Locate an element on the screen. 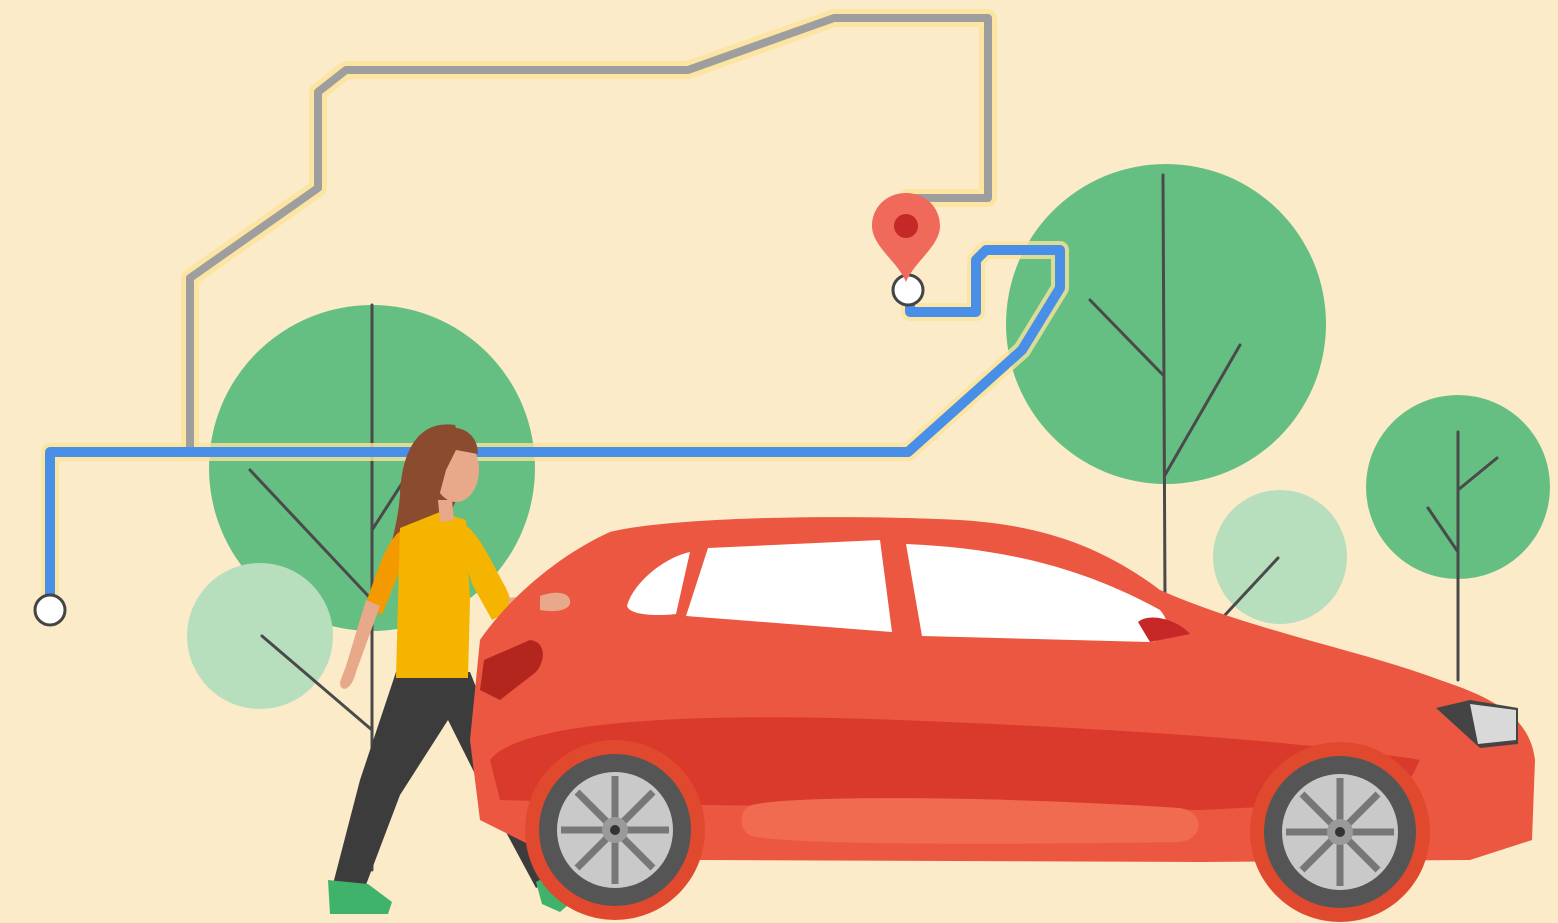 This screenshot has width=1558, height=923. tree-far-right is located at coordinates (1458, 538).